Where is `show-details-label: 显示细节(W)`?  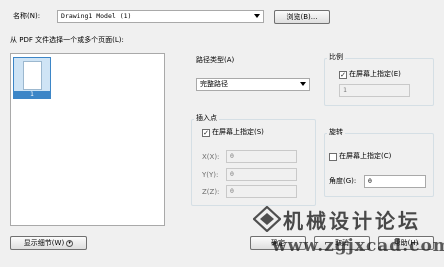
show-details-label: 显示细节(W) is located at coordinates (44, 243).